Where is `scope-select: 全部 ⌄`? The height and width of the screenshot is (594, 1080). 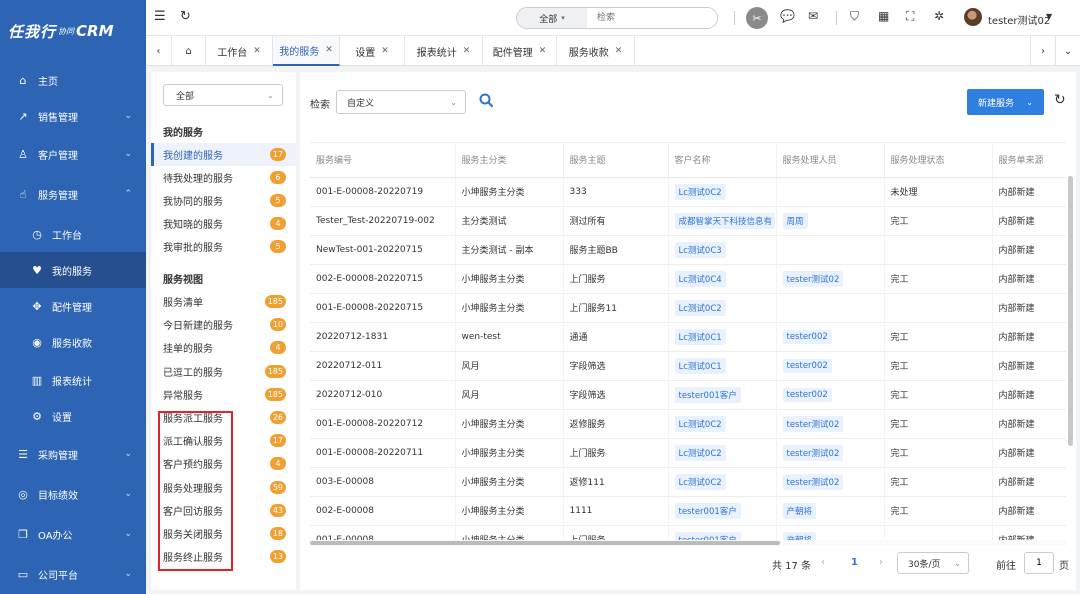
scope-select: 全部 ⌄ is located at coordinates (223, 95).